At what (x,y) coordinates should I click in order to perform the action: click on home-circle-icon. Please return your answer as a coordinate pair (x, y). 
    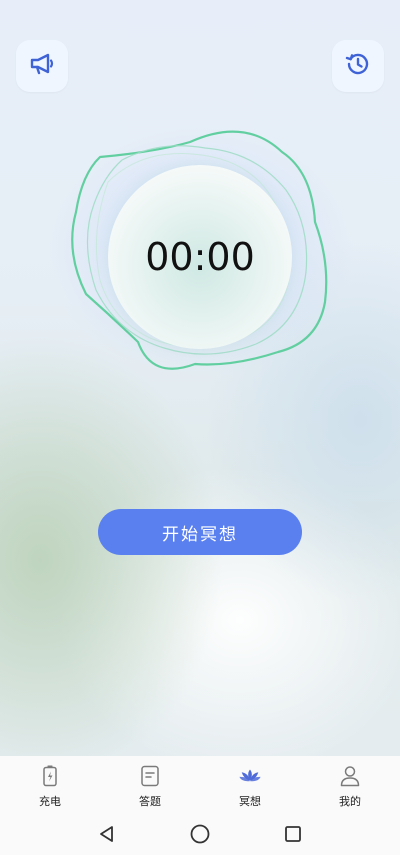
    Looking at the image, I should click on (200, 836).